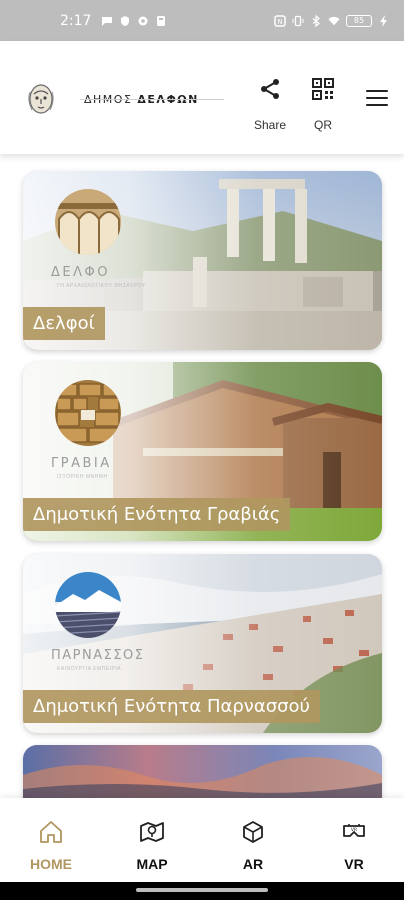 The width and height of the screenshot is (404, 900). What do you see at coordinates (171, 706) in the screenshot?
I see `parnassos-card-label: Δημοτική Ενότητα Παρνασσού` at bounding box center [171, 706].